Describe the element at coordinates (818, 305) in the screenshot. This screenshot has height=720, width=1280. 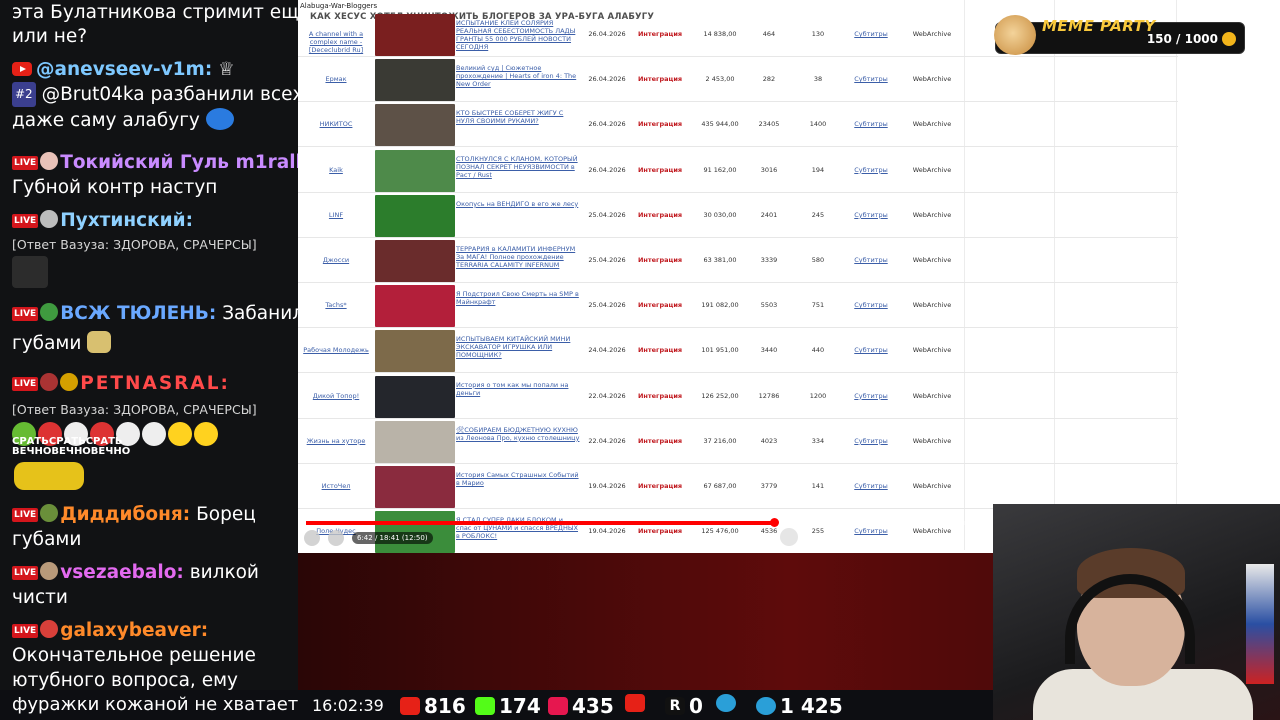
I see `comments-cell: 751` at that location.